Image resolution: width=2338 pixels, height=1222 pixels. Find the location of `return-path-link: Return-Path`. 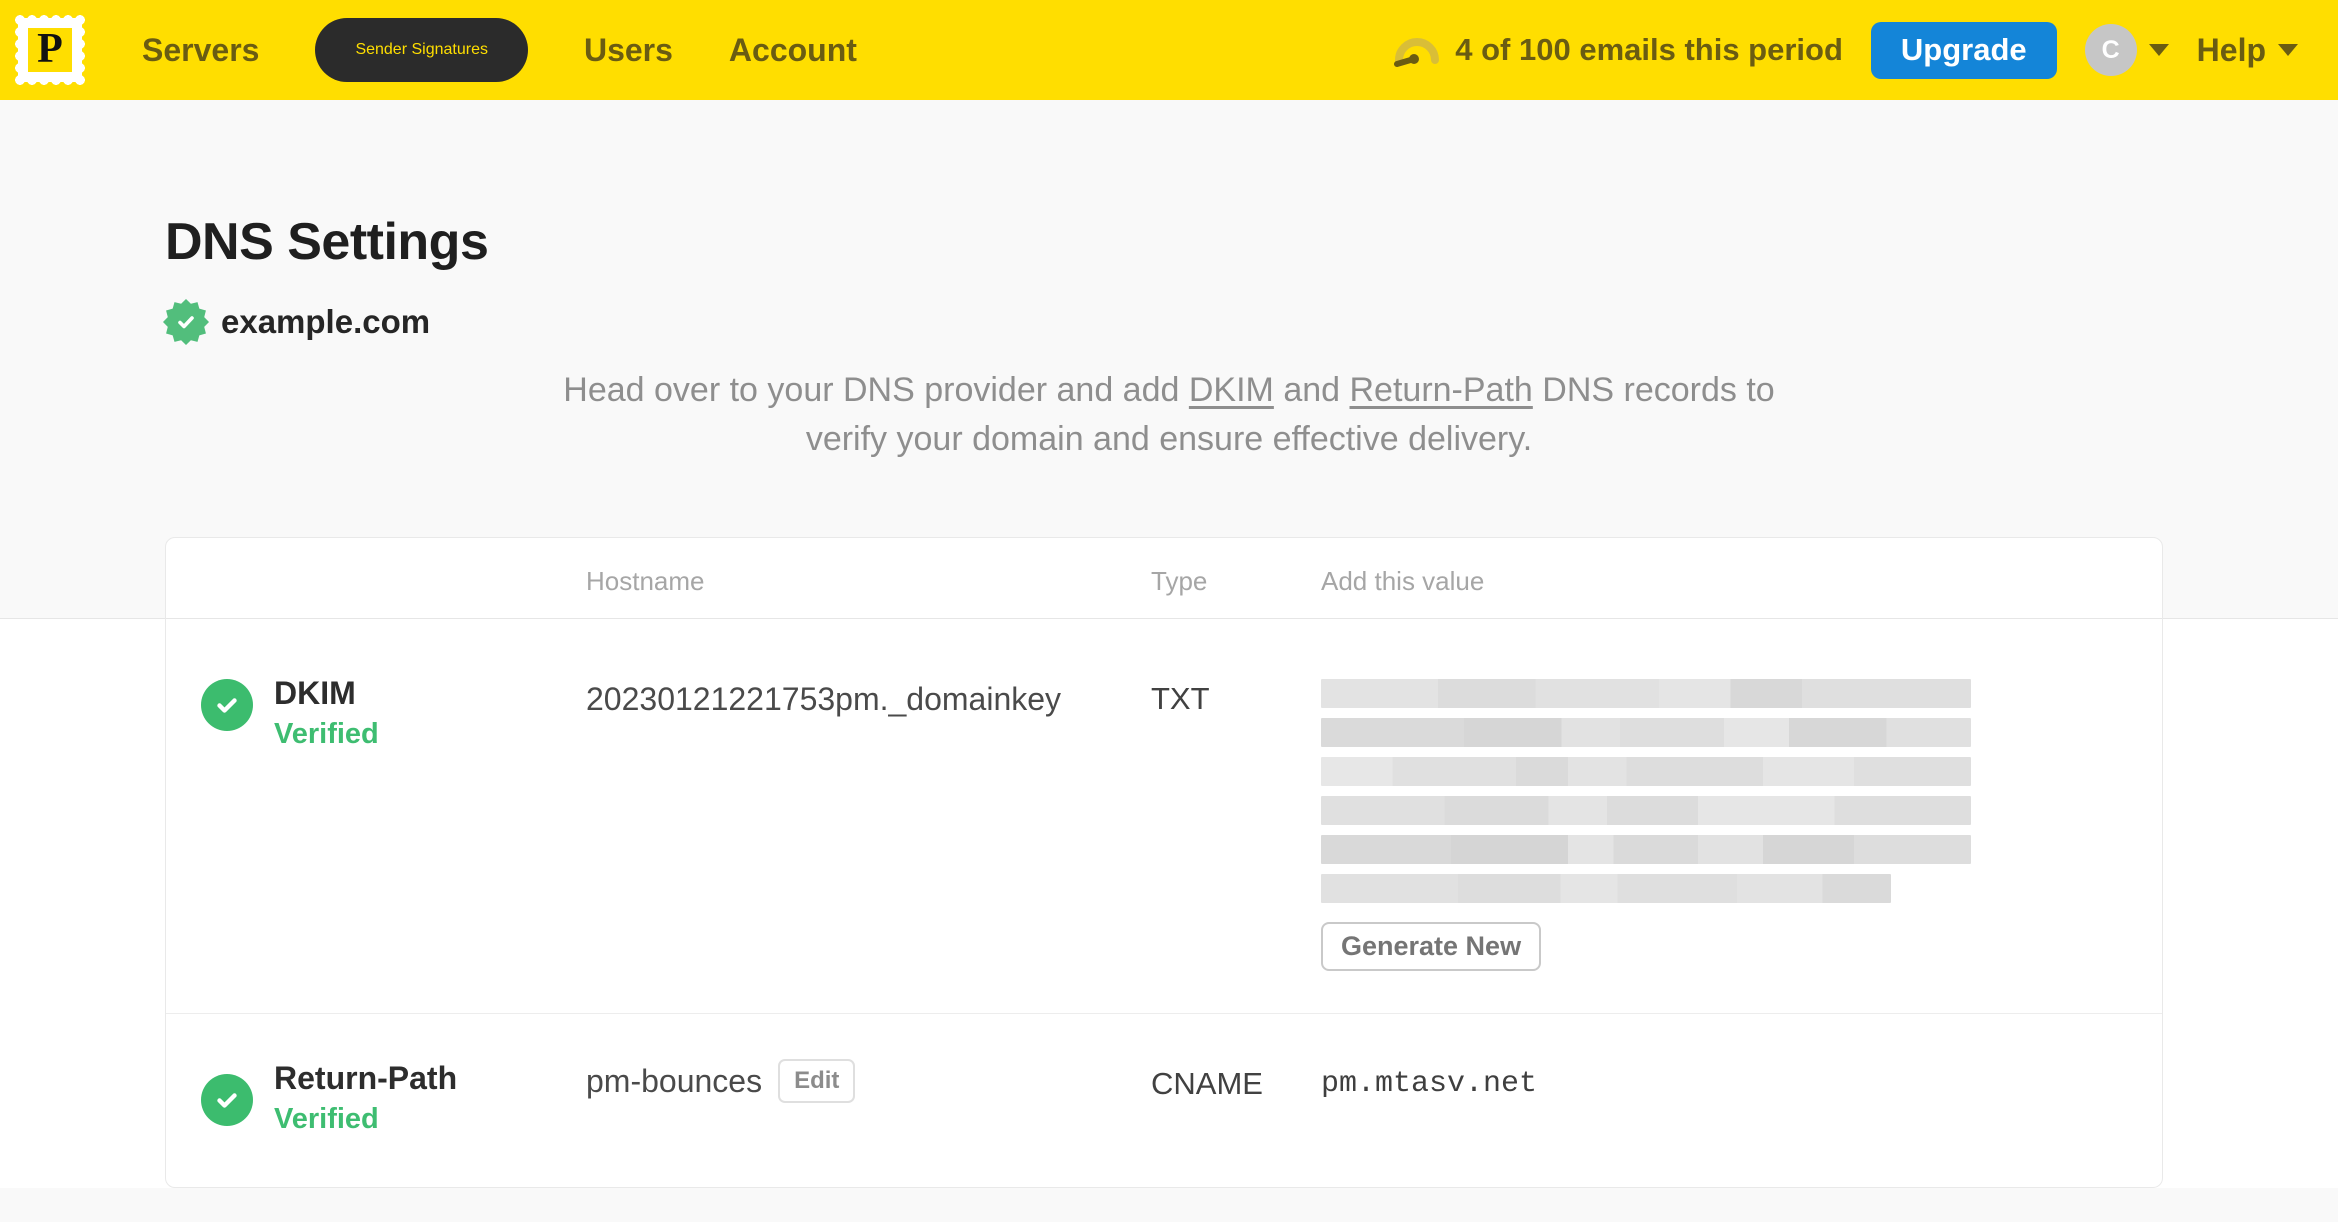

return-path-link: Return-Path is located at coordinates (1441, 390).